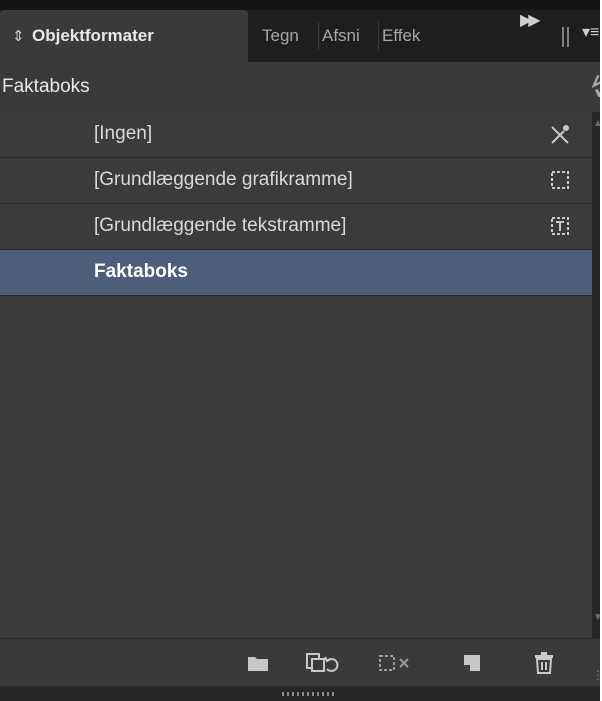  Describe the element at coordinates (401, 35) in the screenshot. I see `tab-label: Effek` at that location.